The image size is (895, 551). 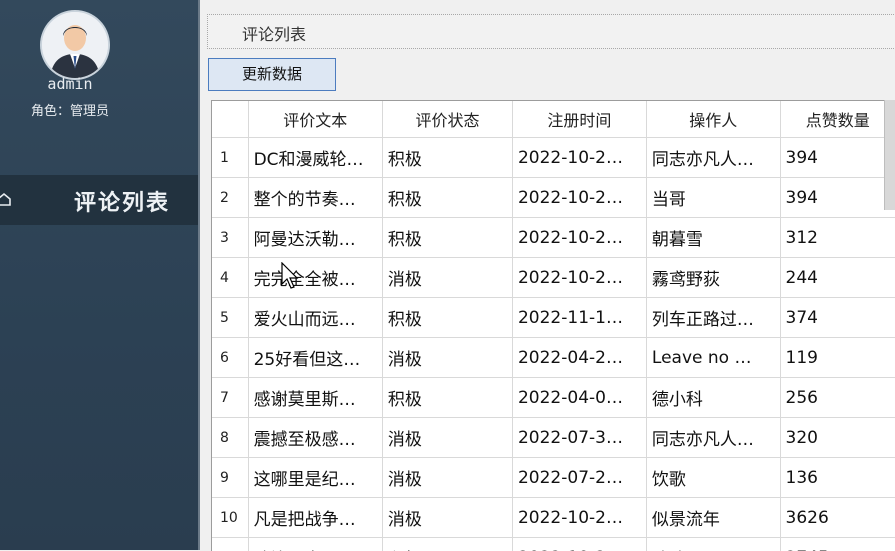 What do you see at coordinates (70, 84) in the screenshot?
I see `username-label: admin` at bounding box center [70, 84].